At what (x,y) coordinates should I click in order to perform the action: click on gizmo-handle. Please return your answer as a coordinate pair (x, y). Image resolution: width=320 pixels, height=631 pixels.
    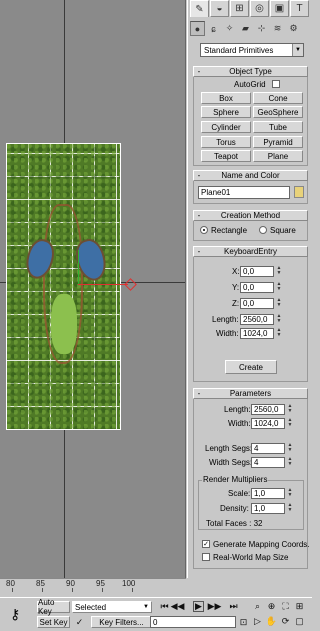
    Looking at the image, I should click on (130, 284).